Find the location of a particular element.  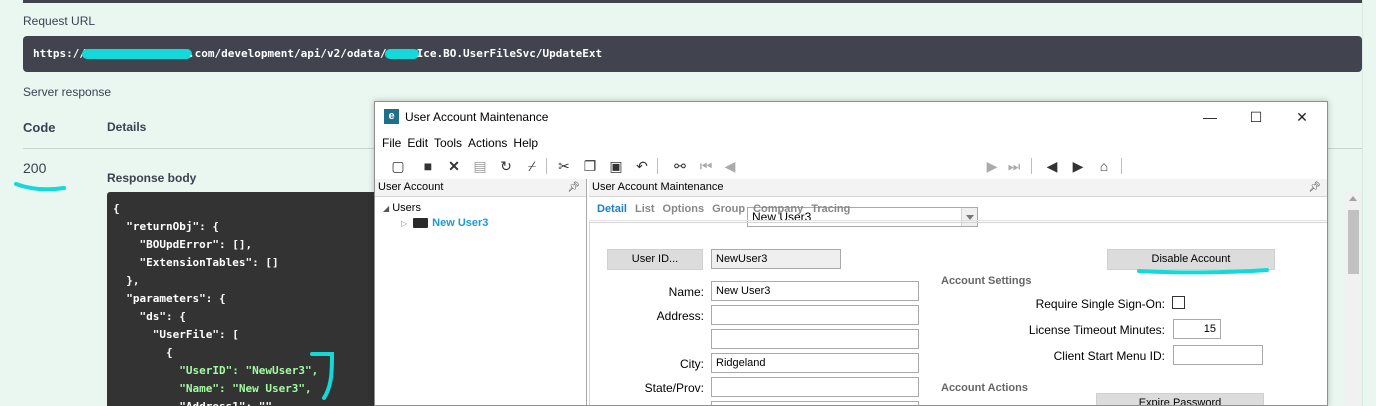

response-body-title: Response body is located at coordinates (152, 178).